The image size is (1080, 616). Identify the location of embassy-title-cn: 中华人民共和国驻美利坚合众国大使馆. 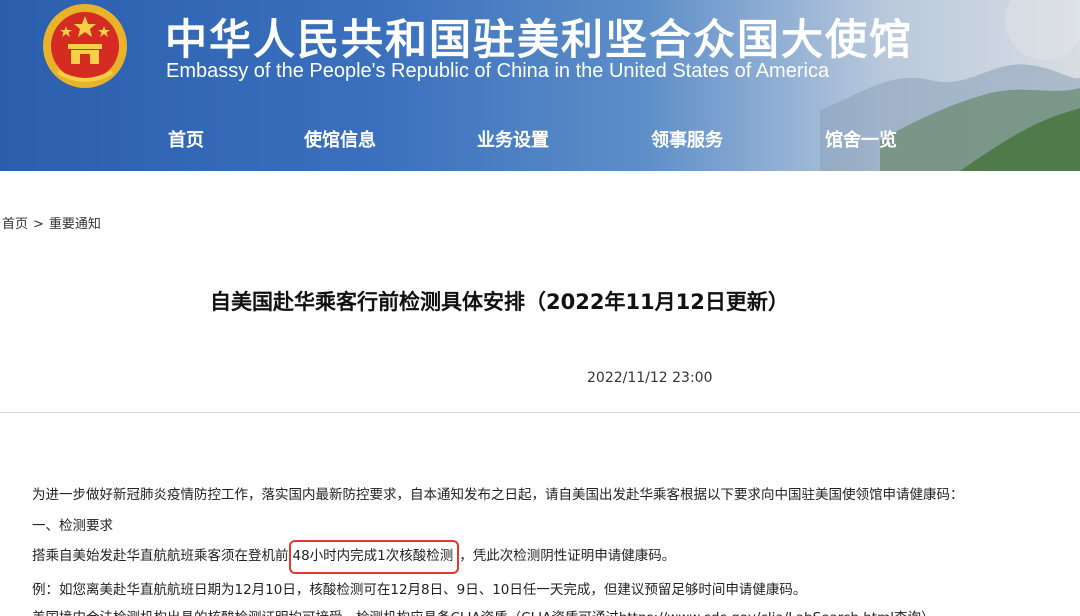
(539, 39).